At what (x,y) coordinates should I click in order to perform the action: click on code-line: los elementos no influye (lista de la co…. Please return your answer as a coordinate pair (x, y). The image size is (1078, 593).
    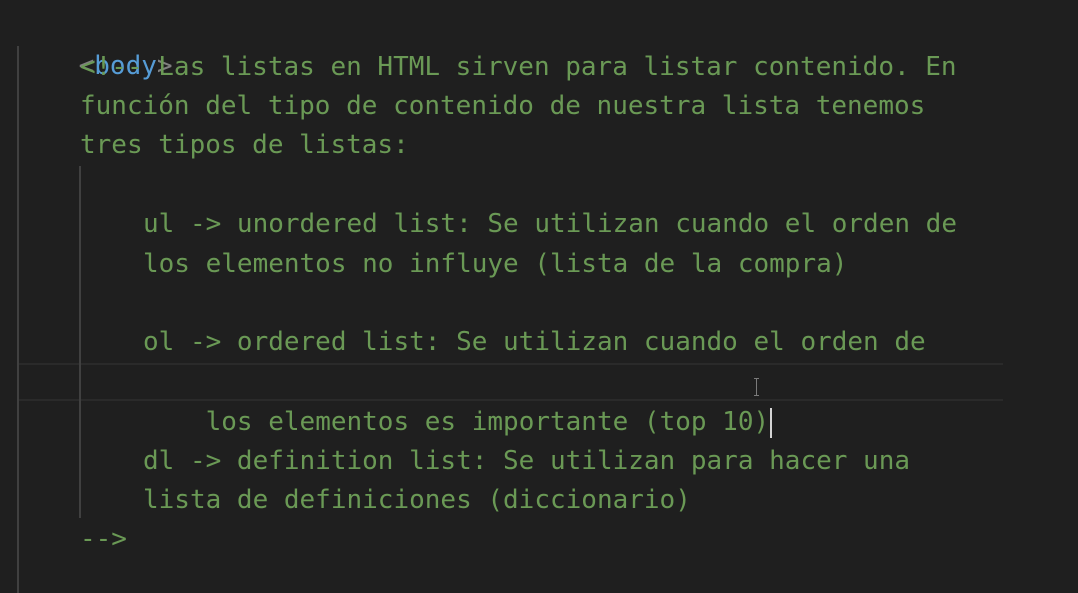
    Looking at the image, I should click on (495, 264).